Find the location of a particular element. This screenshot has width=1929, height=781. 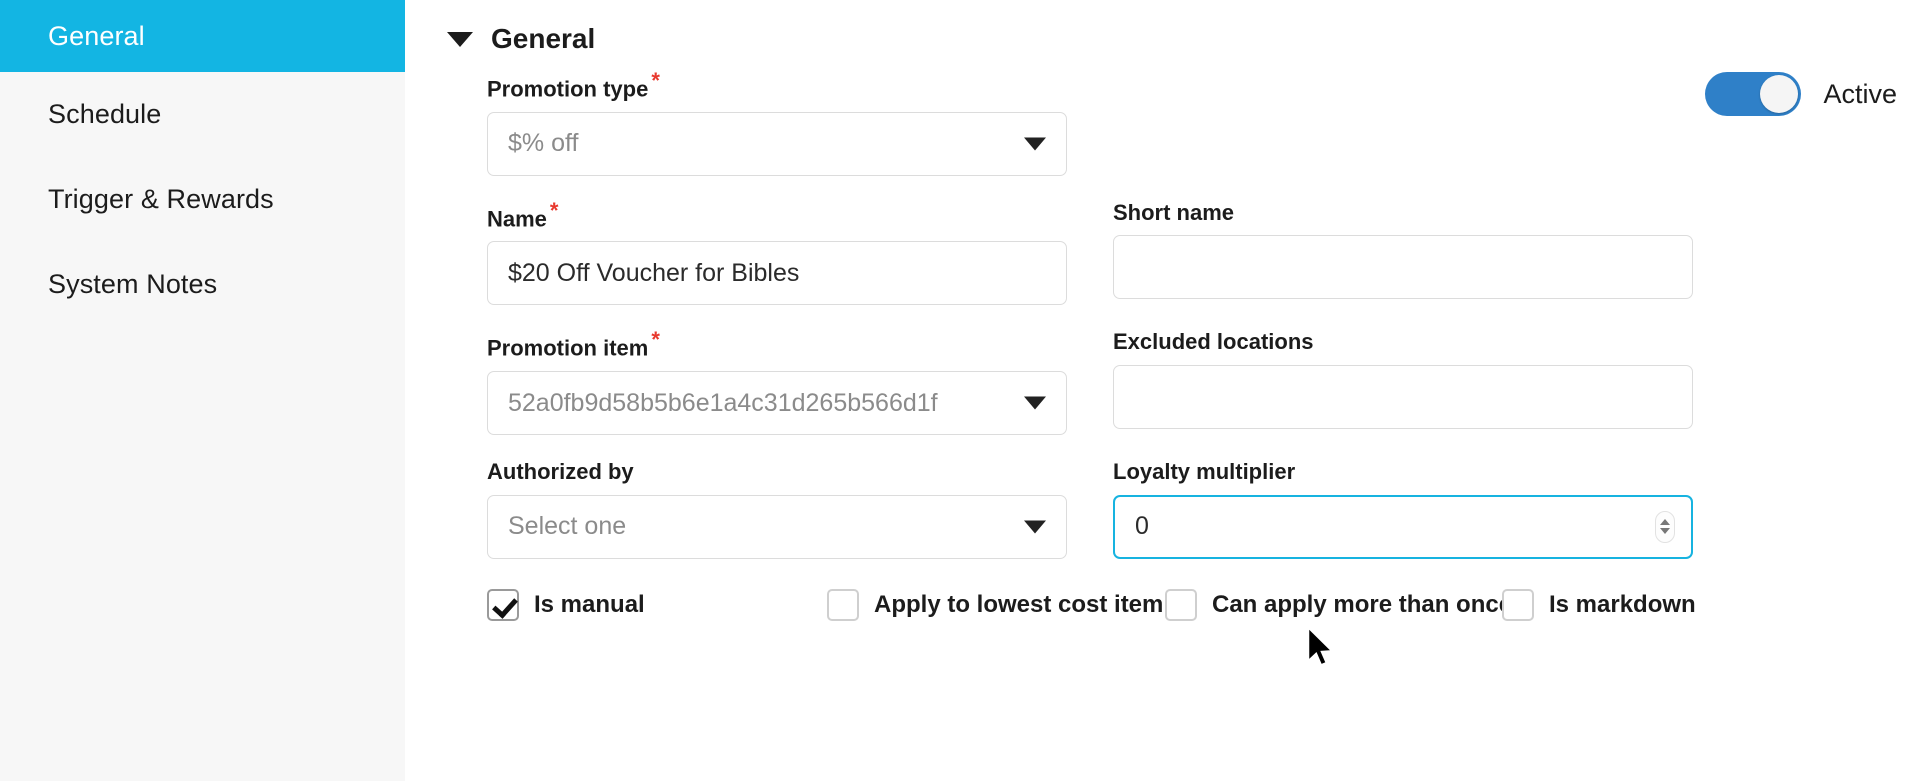

stepper-down-icon is located at coordinates (1665, 531).